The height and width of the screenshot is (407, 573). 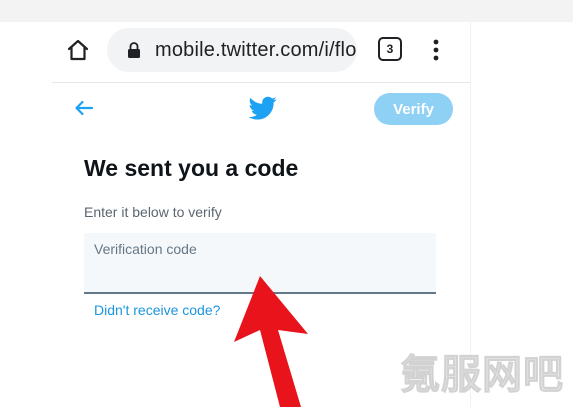 I want to click on home-icon, so click(x=78, y=50).